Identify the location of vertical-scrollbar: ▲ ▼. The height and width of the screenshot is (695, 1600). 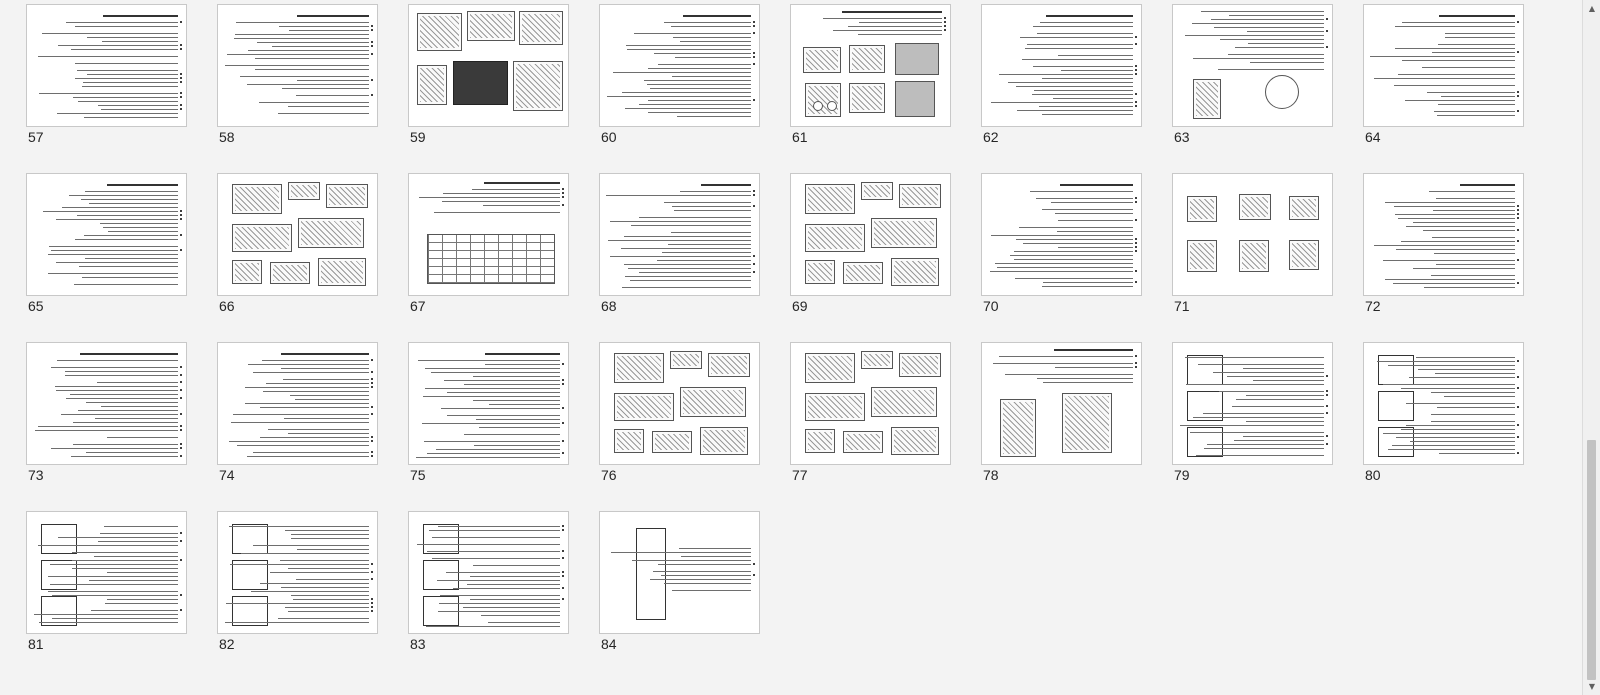
(1591, 347).